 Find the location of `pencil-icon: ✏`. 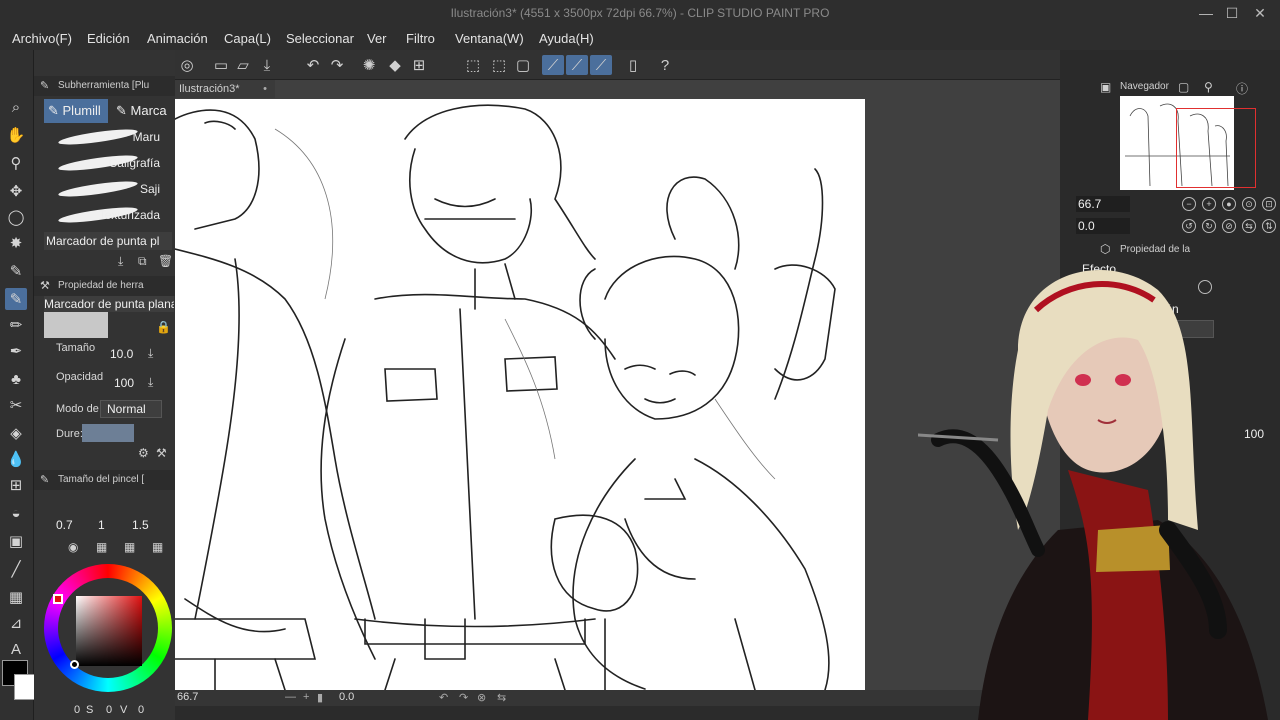

pencil-icon: ✏ is located at coordinates (16, 325).